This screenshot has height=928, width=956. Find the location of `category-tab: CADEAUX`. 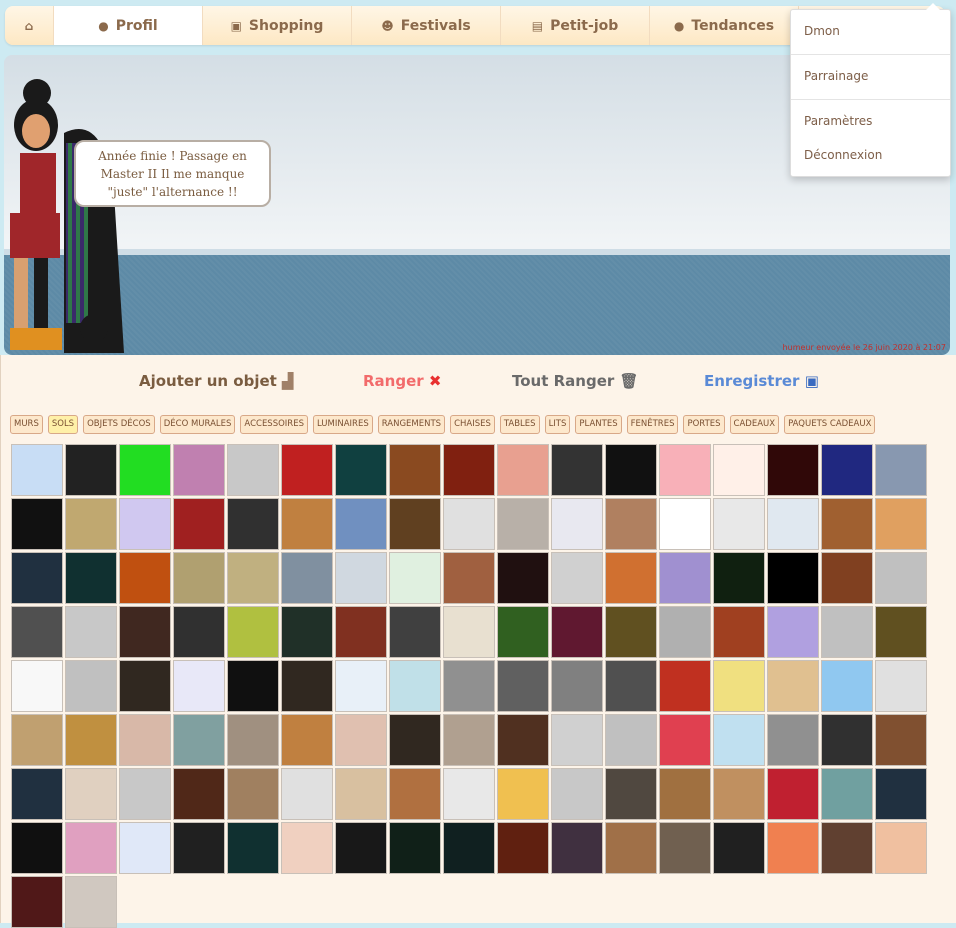

category-tab: CADEAUX is located at coordinates (754, 424).